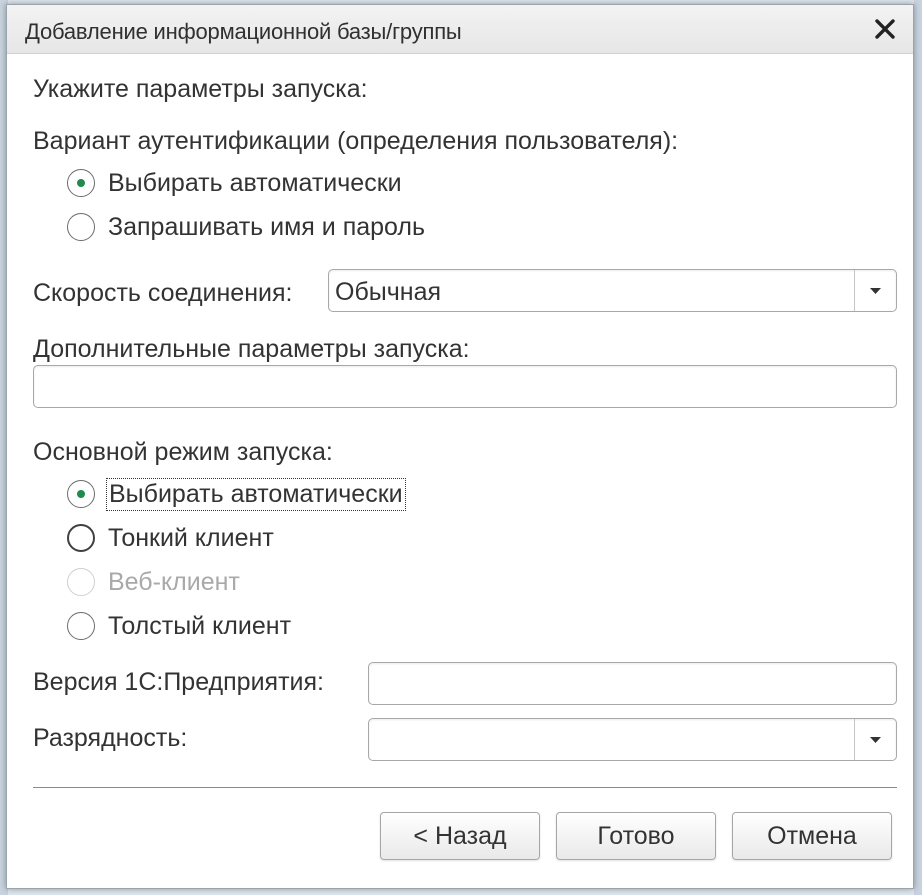  I want to click on extra-params-input, so click(465, 386).